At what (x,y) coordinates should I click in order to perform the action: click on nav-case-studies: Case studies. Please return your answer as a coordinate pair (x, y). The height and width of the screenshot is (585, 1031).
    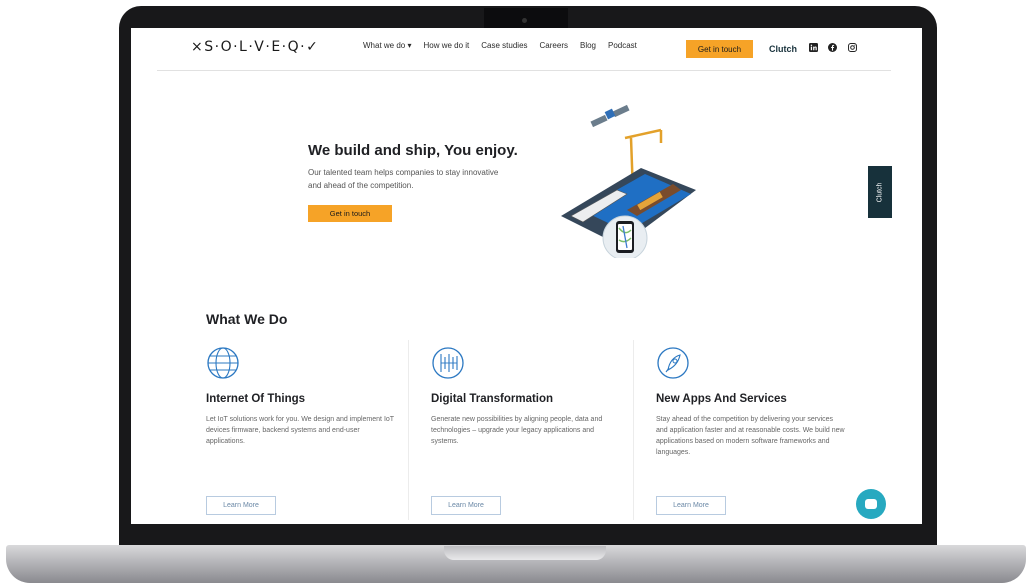
    Looking at the image, I should click on (504, 45).